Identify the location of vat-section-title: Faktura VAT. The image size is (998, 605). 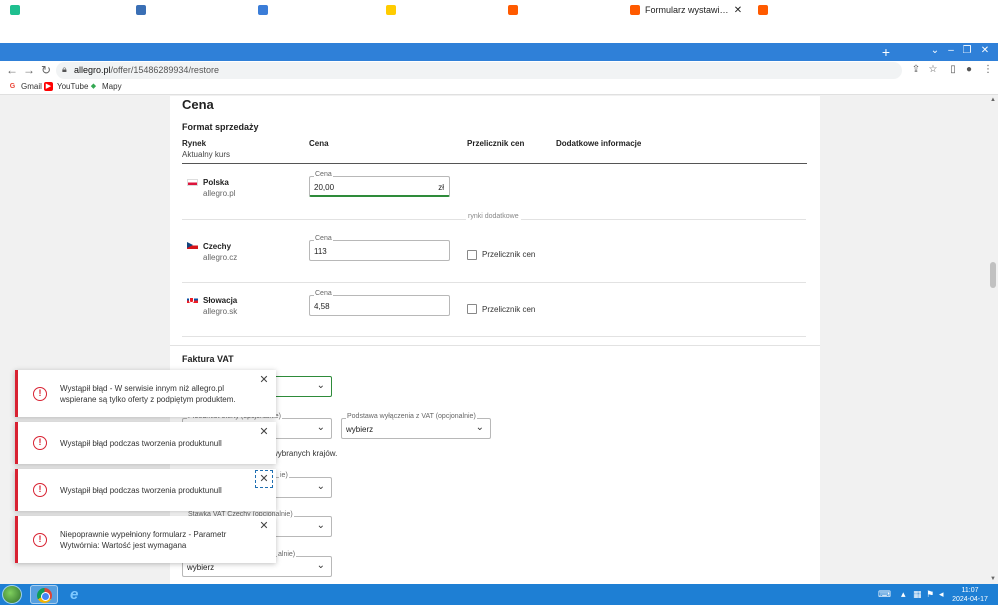
(208, 359).